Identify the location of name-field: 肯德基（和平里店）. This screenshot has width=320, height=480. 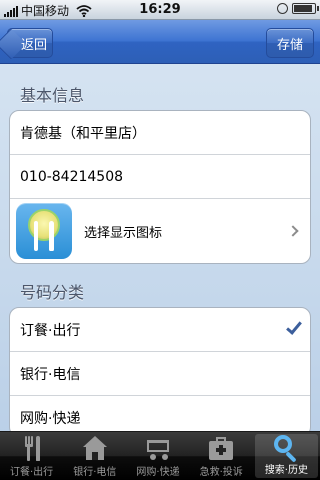
(160, 133).